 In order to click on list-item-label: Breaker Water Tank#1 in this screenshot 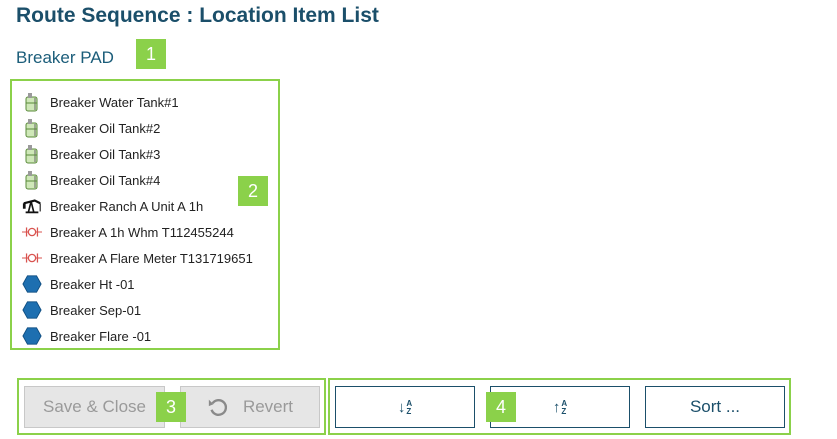, I will do `click(114, 102)`.